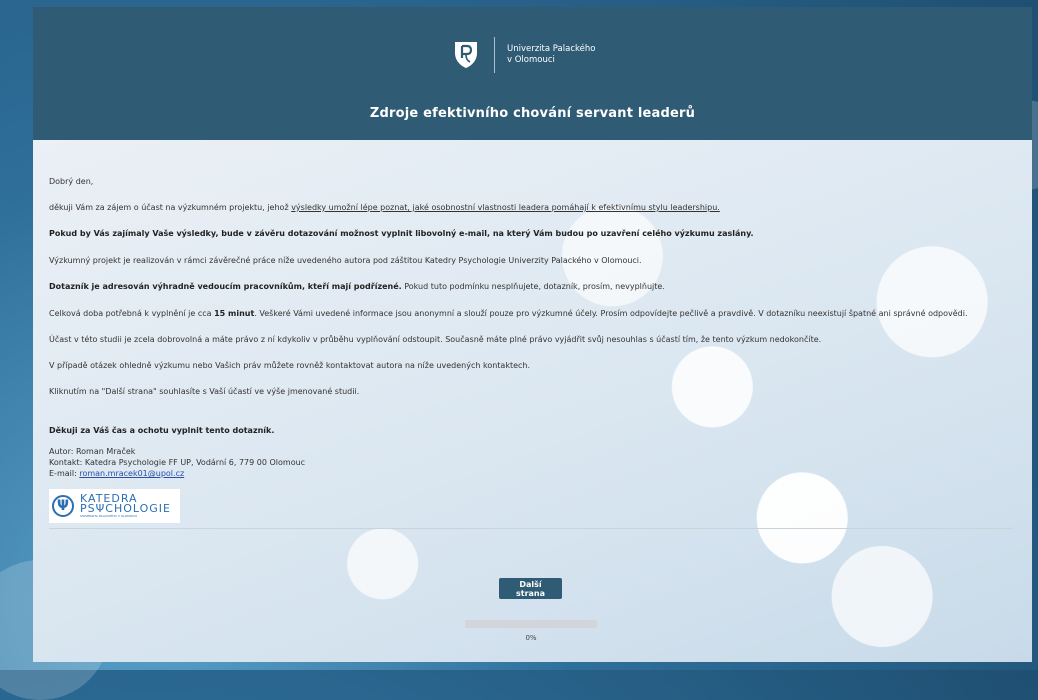  Describe the element at coordinates (131, 473) in the screenshot. I see `email-link: roman.mracek01@upol.cz` at that location.